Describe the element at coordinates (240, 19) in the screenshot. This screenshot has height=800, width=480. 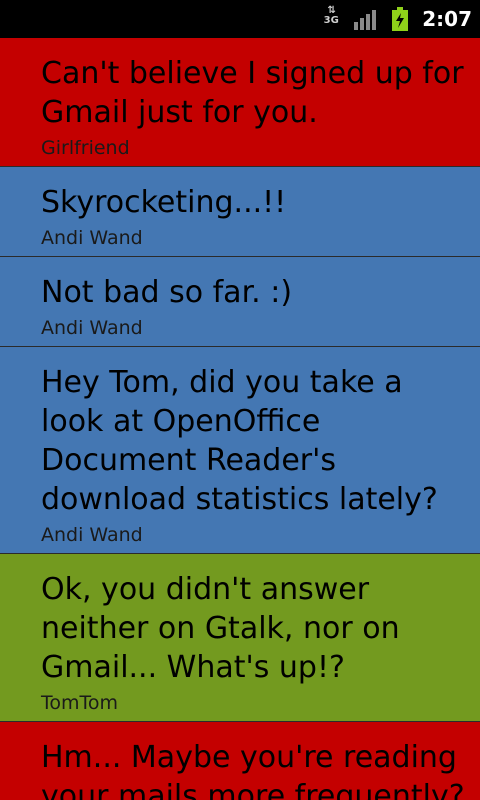
I see `status-bar: ⇅ 3G 2:07` at that location.